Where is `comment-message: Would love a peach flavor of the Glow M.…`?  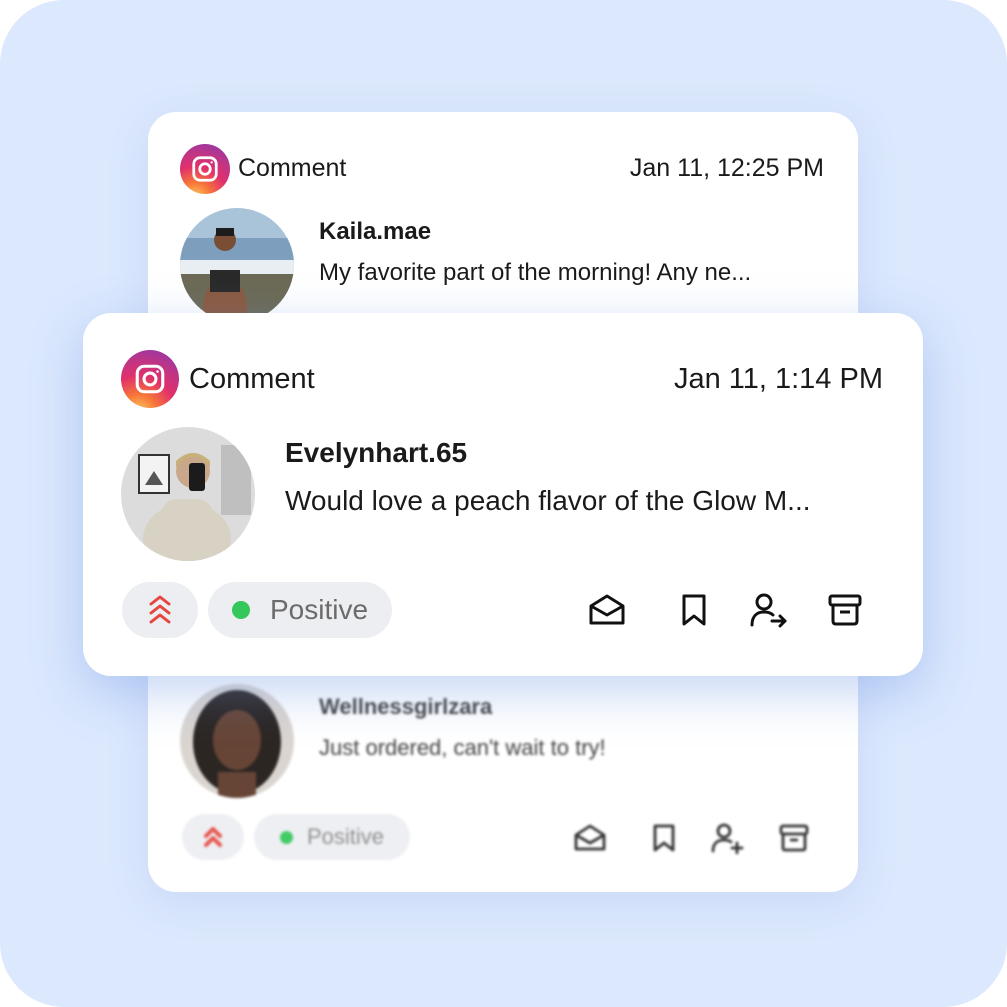
comment-message: Would love a peach flavor of the Glow M.… is located at coordinates (548, 500).